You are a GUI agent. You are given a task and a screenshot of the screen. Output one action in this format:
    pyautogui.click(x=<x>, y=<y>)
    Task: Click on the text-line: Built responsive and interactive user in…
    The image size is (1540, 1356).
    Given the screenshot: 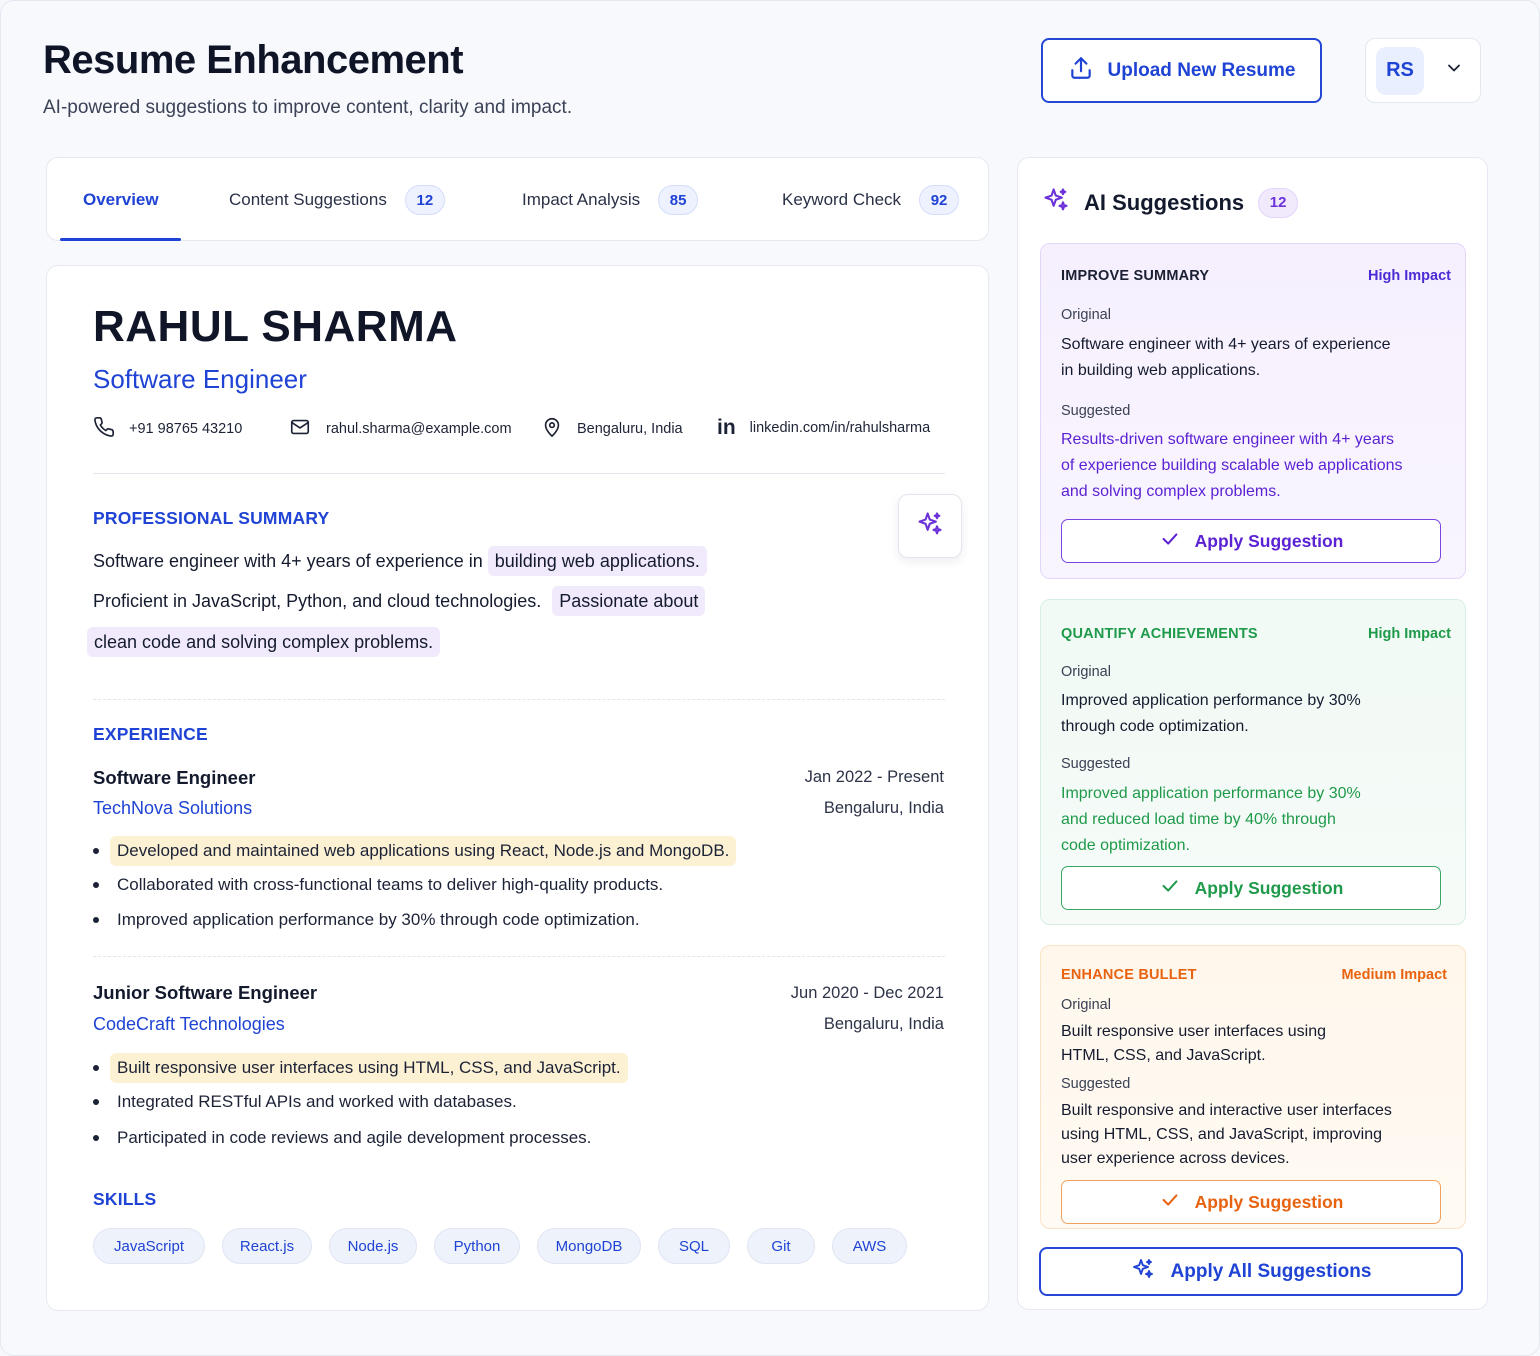 What is the action you would take?
    pyautogui.click(x=1226, y=1110)
    